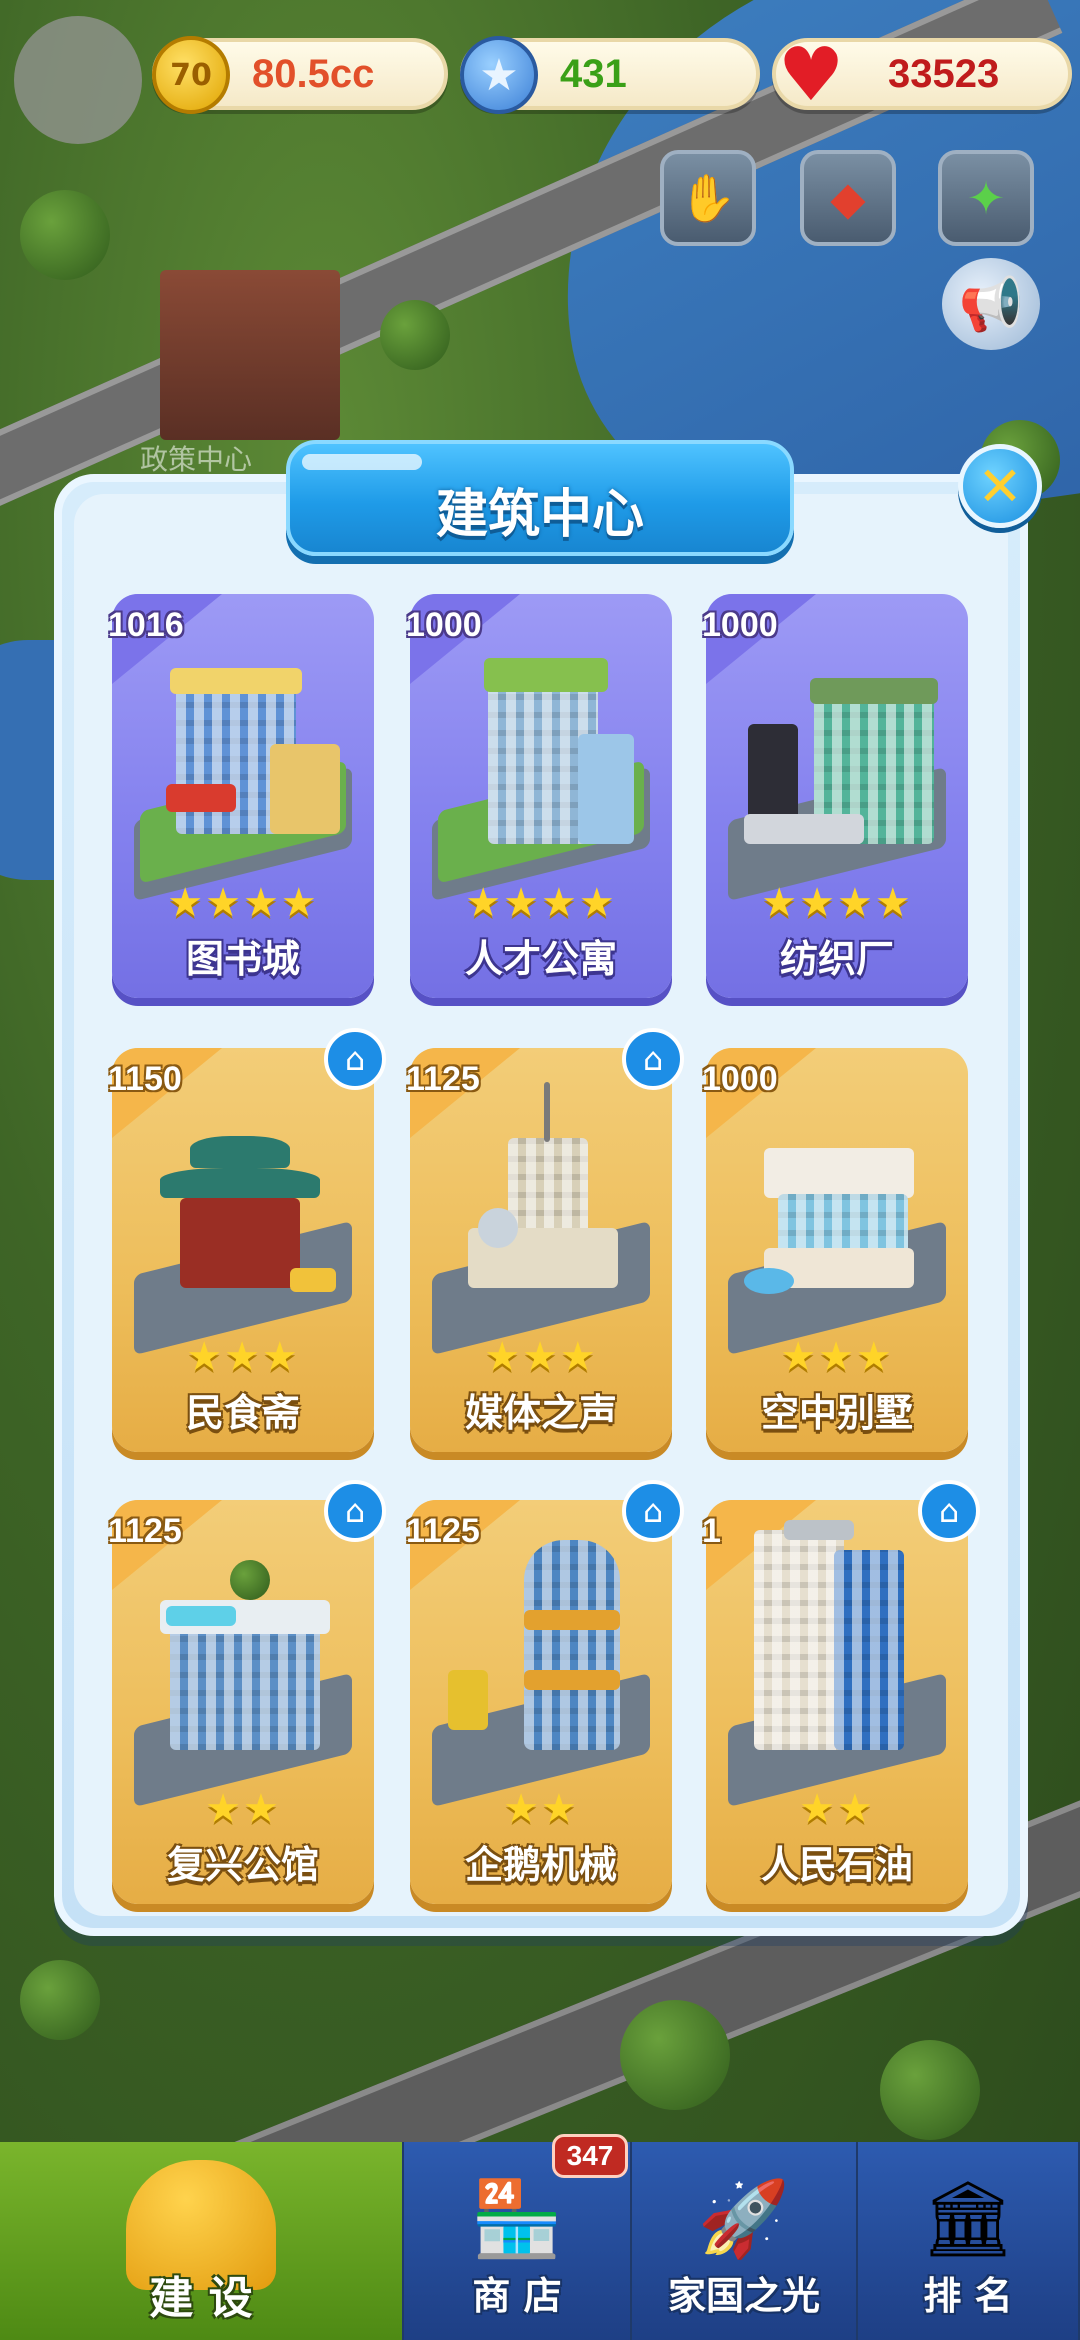 The image size is (1080, 2340). Describe the element at coordinates (540, 1413) in the screenshot. I see `building-name: 媒体之声` at that location.